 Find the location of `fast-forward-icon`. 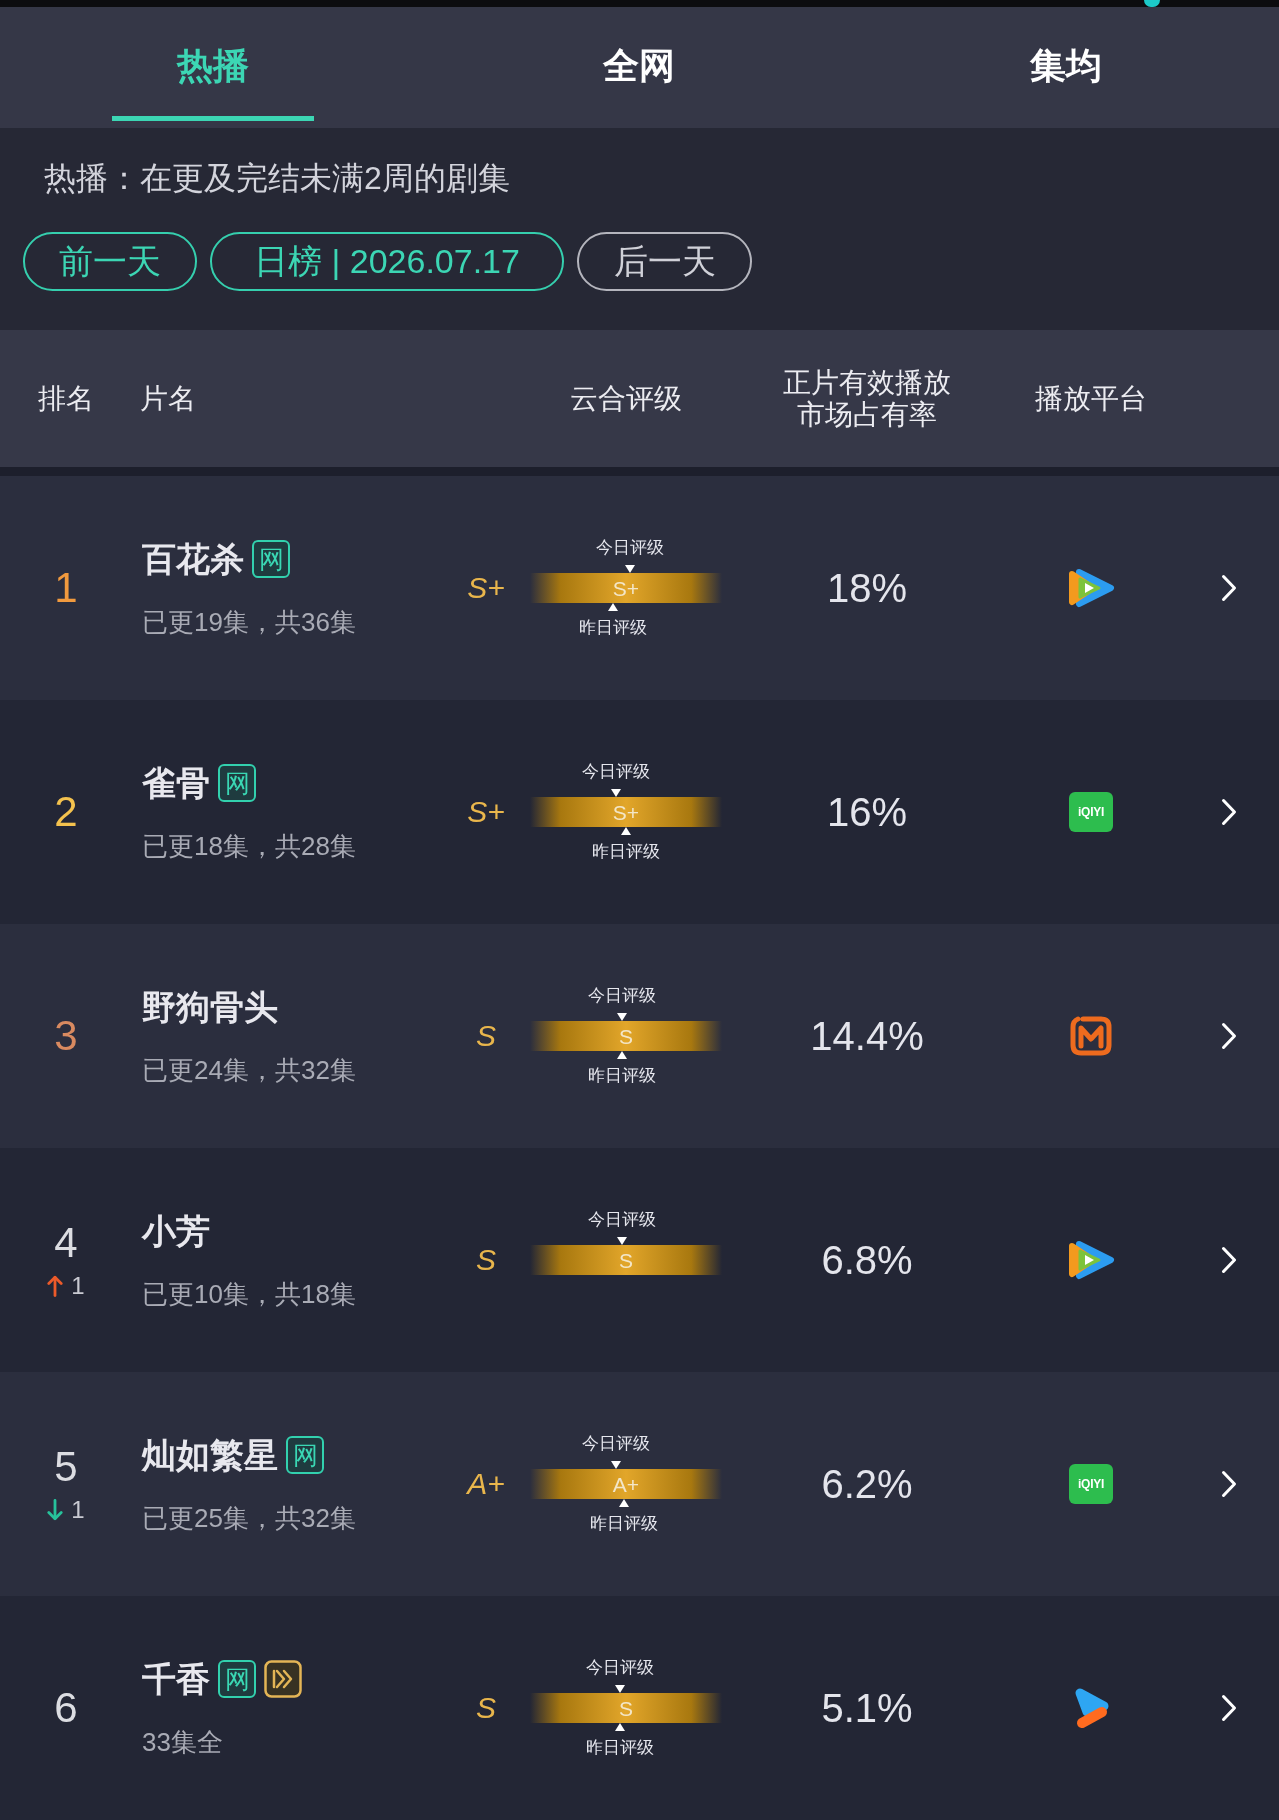

fast-forward-icon is located at coordinates (283, 1679).